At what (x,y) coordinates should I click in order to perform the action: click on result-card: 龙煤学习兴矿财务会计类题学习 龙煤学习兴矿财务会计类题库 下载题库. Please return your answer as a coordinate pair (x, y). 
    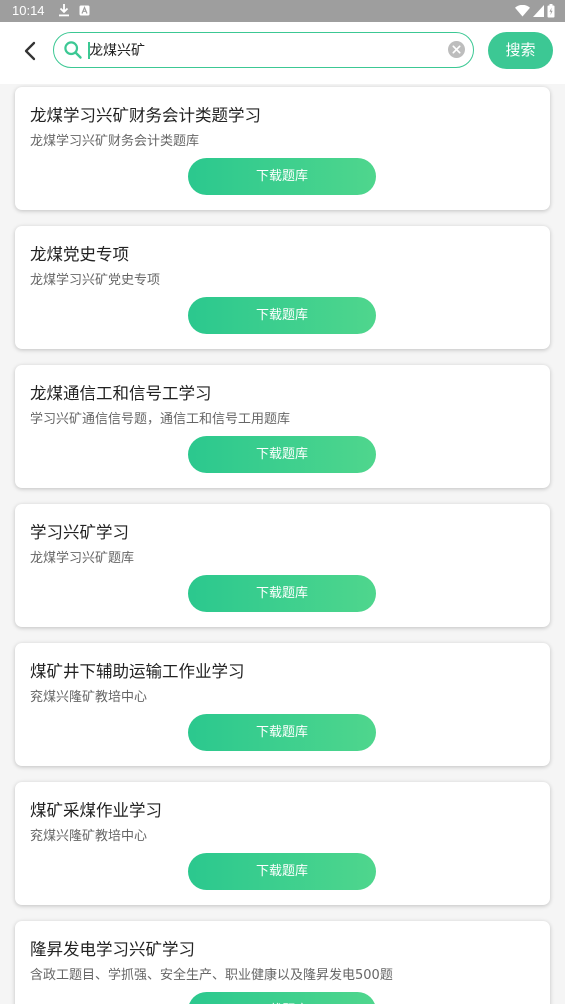
    Looking at the image, I should click on (282, 148).